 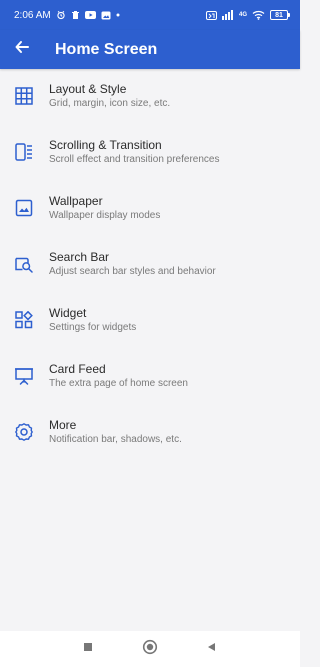 I want to click on back-nav-button, so click(x=212, y=649).